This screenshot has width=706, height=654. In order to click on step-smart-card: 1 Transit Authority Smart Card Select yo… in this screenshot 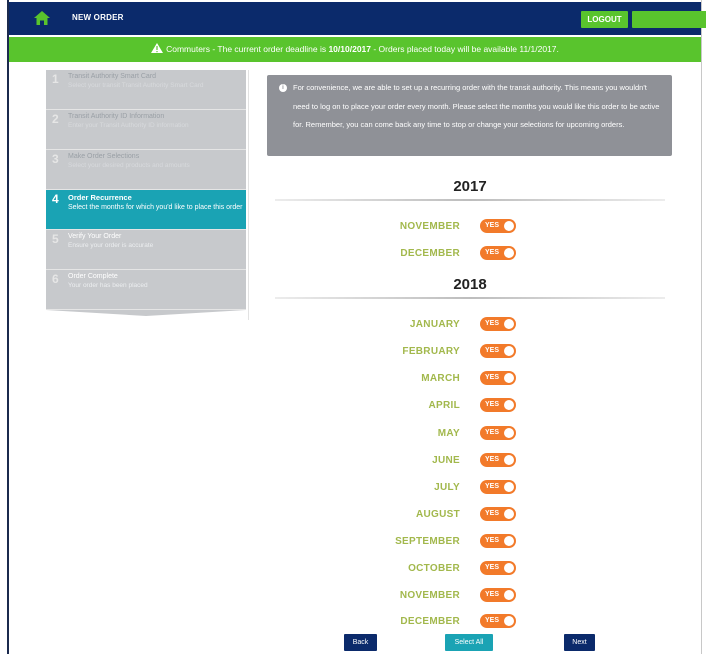, I will do `click(146, 90)`.